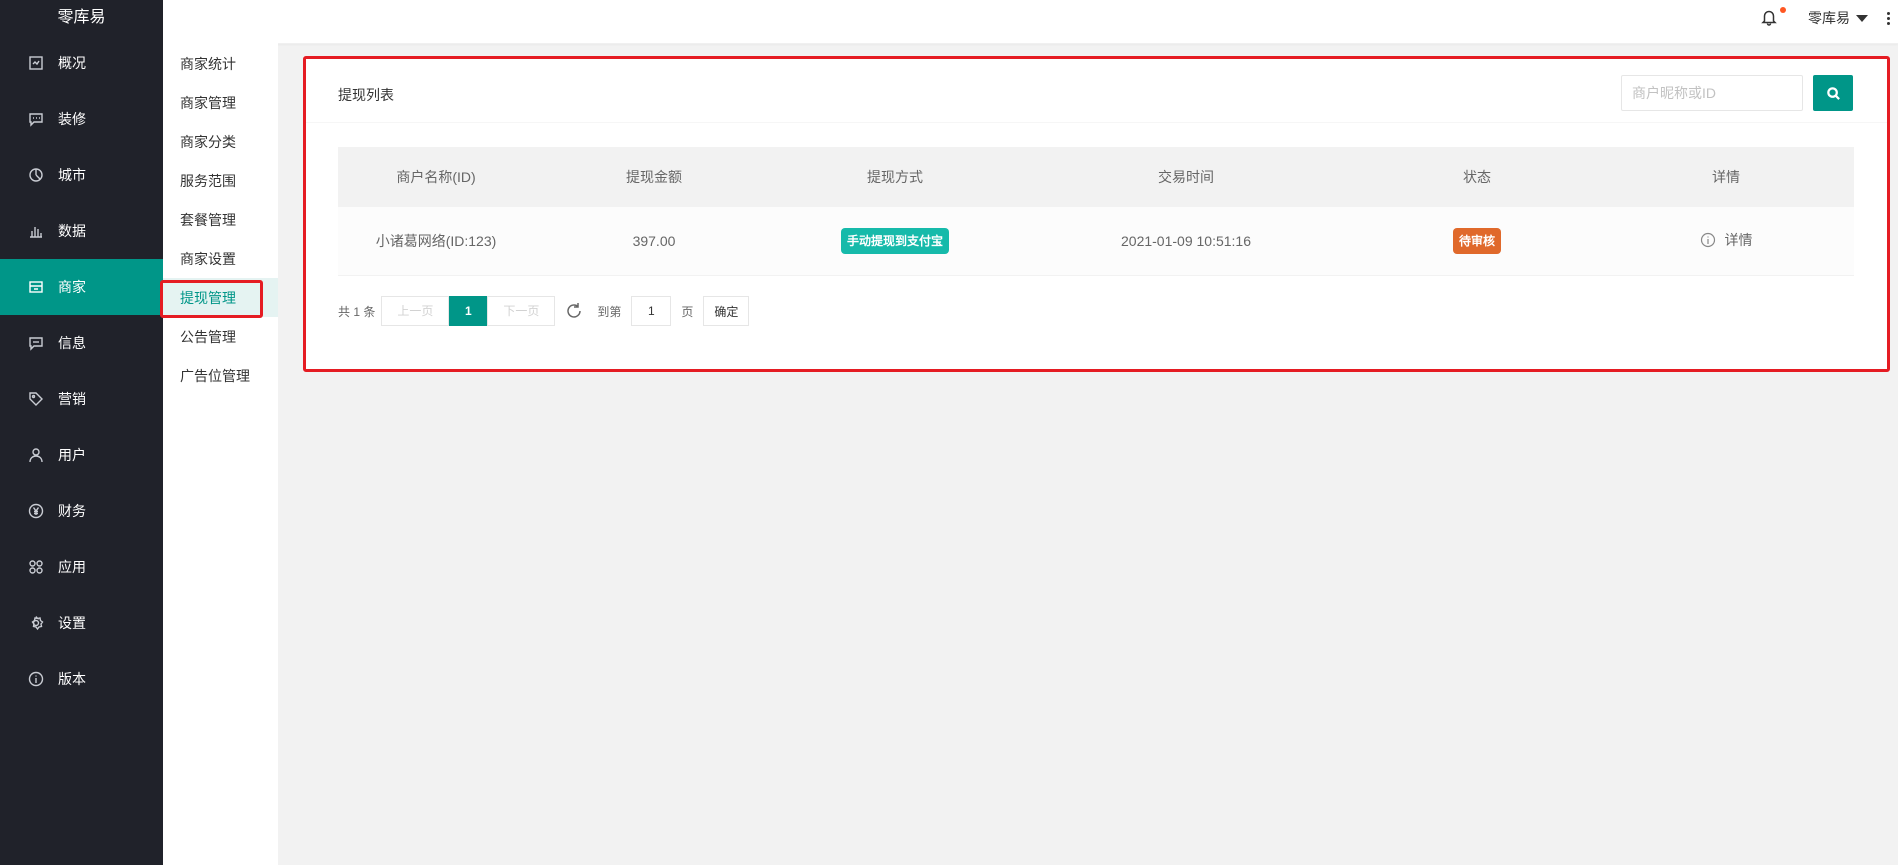 This screenshot has width=1898, height=865. I want to click on subnav-item-merchant-stats: 商家统计, so click(220, 63).